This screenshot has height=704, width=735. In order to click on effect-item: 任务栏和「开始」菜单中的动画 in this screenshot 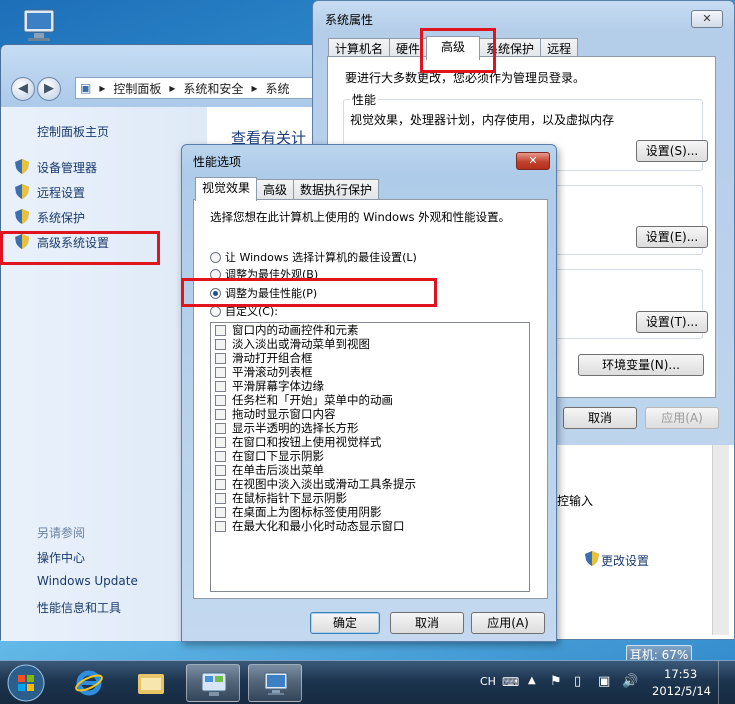, I will do `click(370, 400)`.